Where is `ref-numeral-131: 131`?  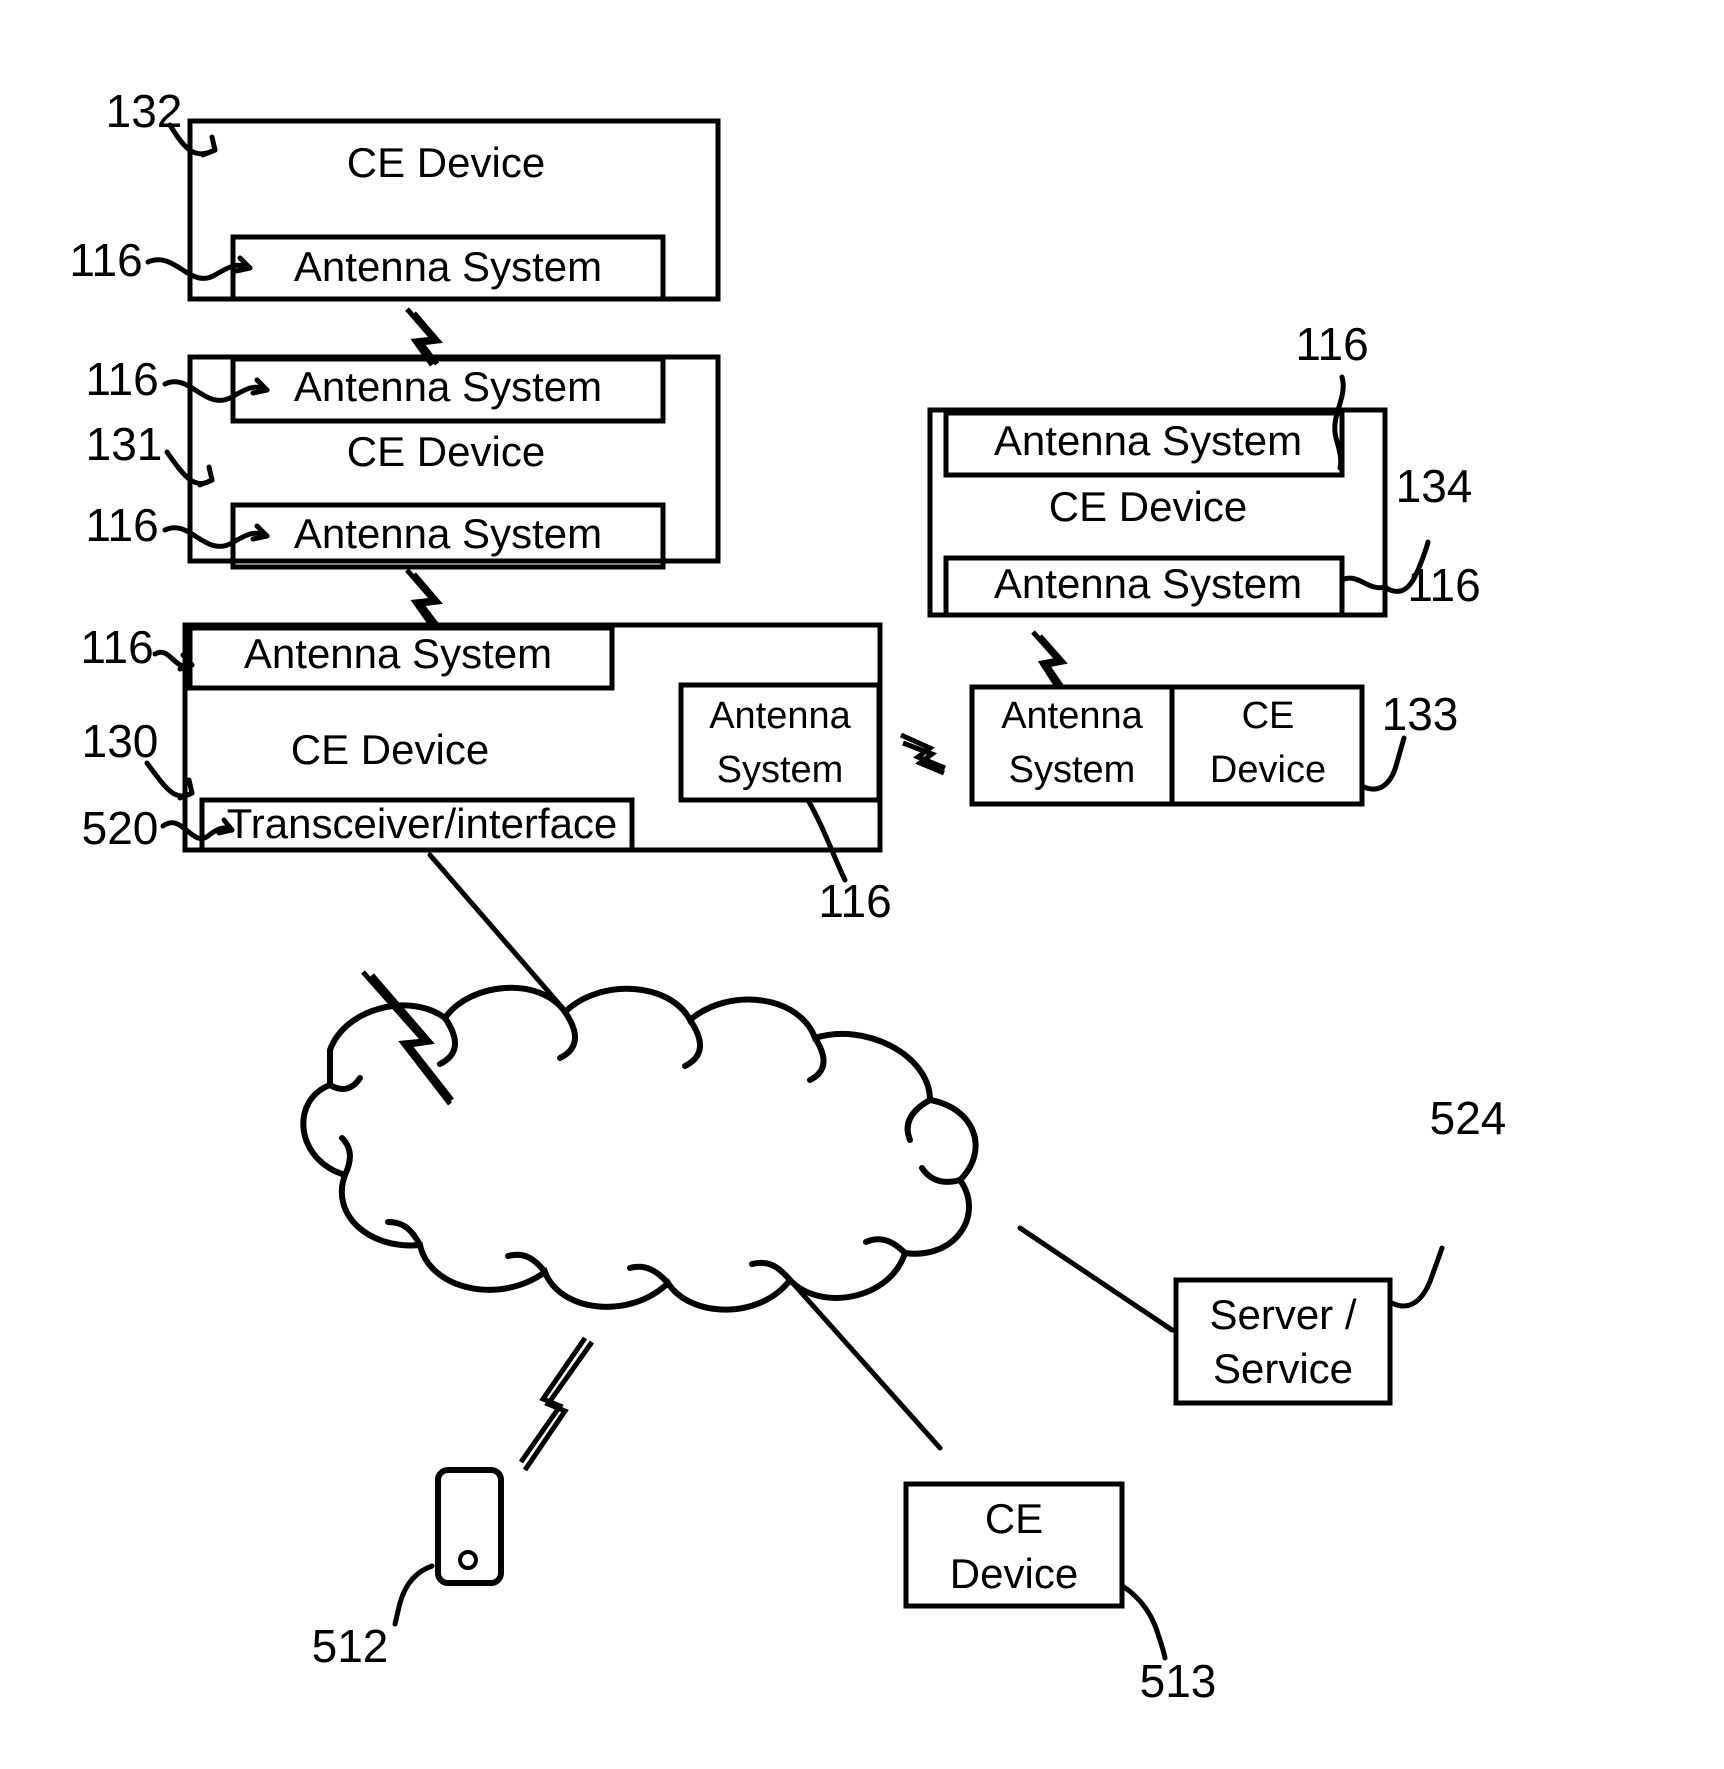
ref-numeral-131: 131 is located at coordinates (124, 444).